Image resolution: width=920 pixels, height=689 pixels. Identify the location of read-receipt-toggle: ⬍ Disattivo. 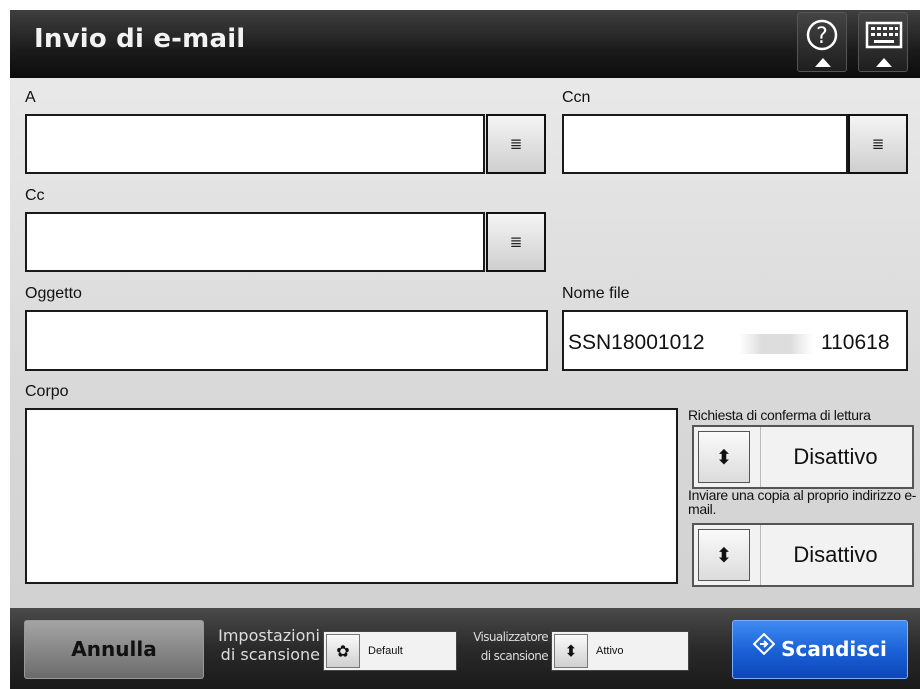
(803, 457).